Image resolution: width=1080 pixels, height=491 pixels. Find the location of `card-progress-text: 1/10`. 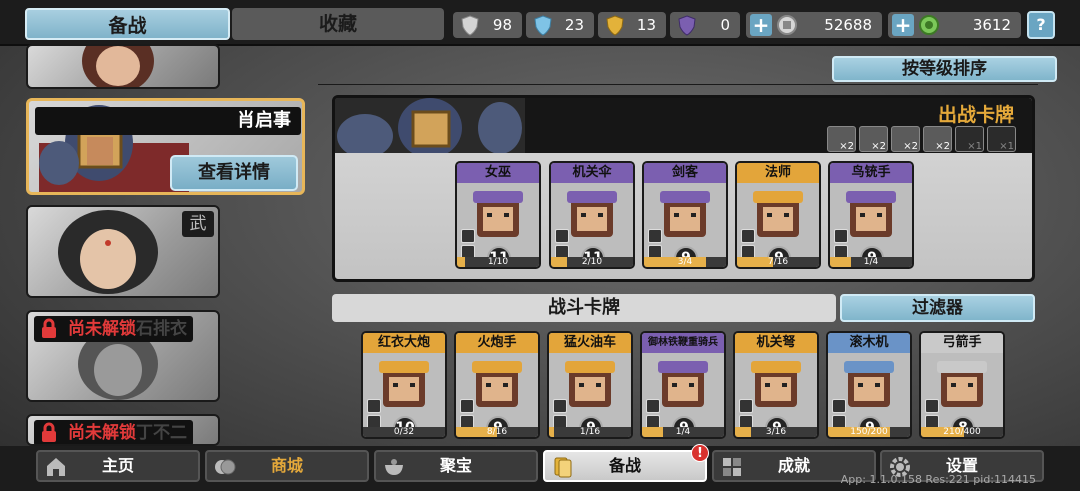

card-progress-text: 1/10 is located at coordinates (498, 262).